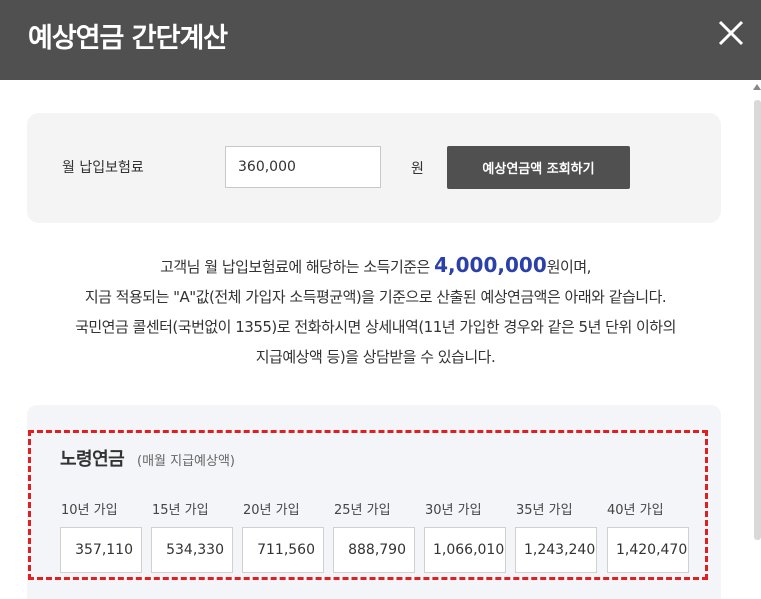  I want to click on premium-label: 월 납입보험료, so click(103, 168).